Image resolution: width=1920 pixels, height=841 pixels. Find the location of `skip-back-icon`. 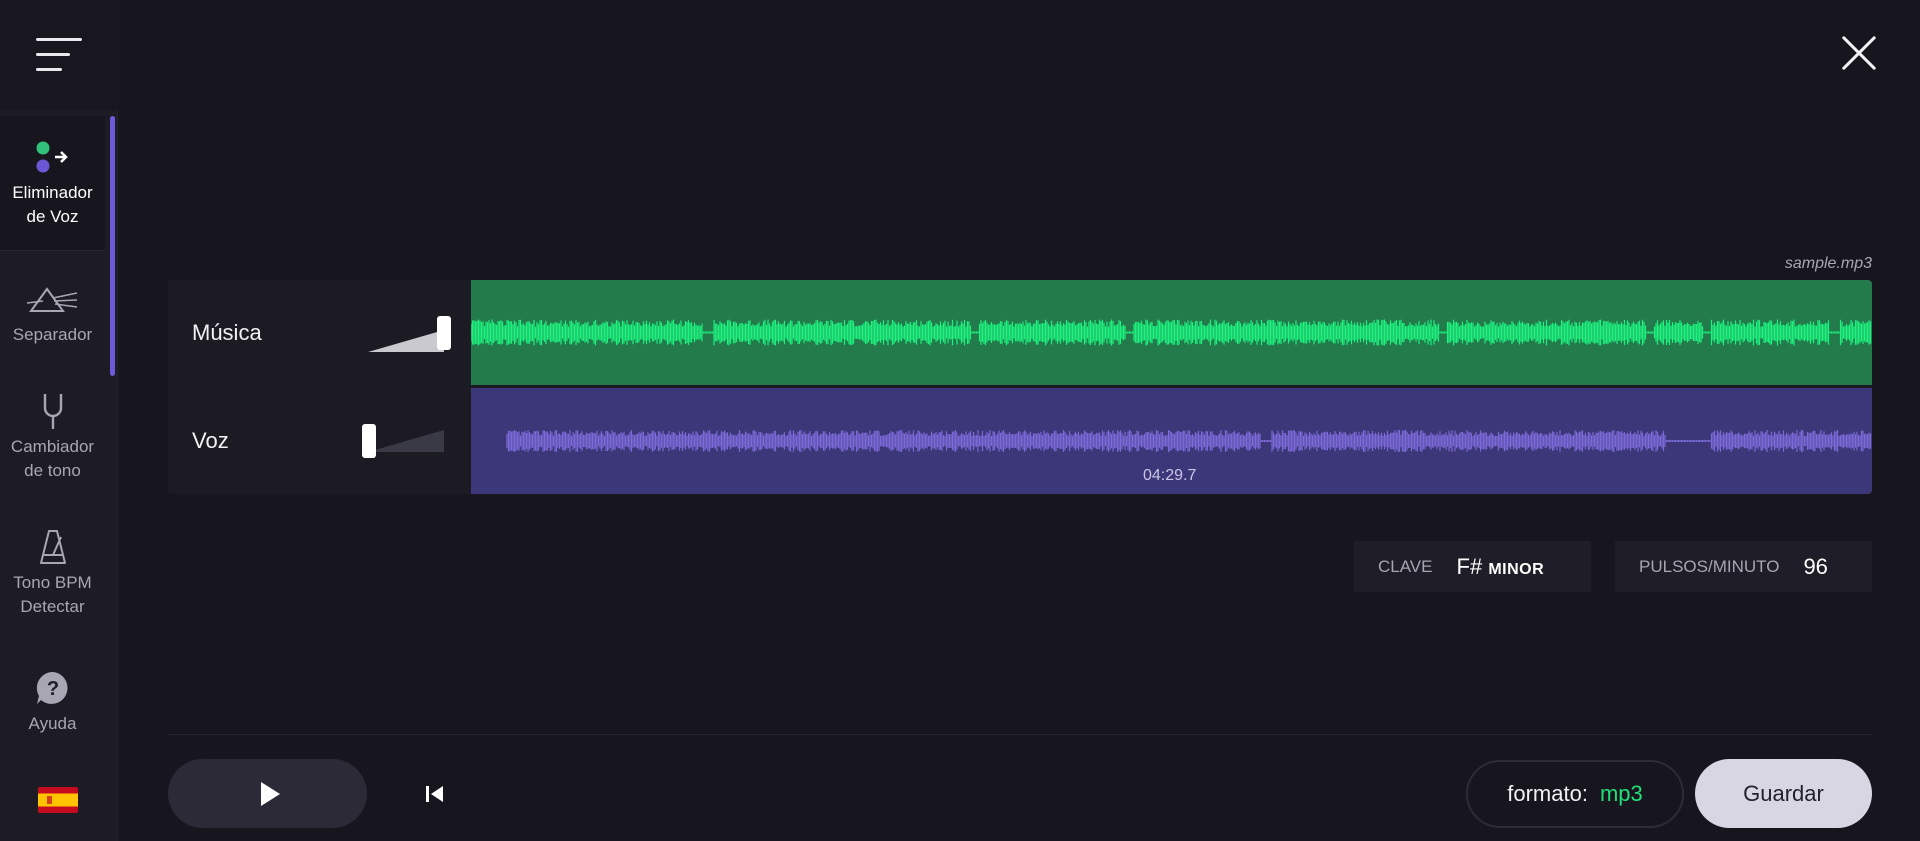

skip-back-icon is located at coordinates (434, 794).